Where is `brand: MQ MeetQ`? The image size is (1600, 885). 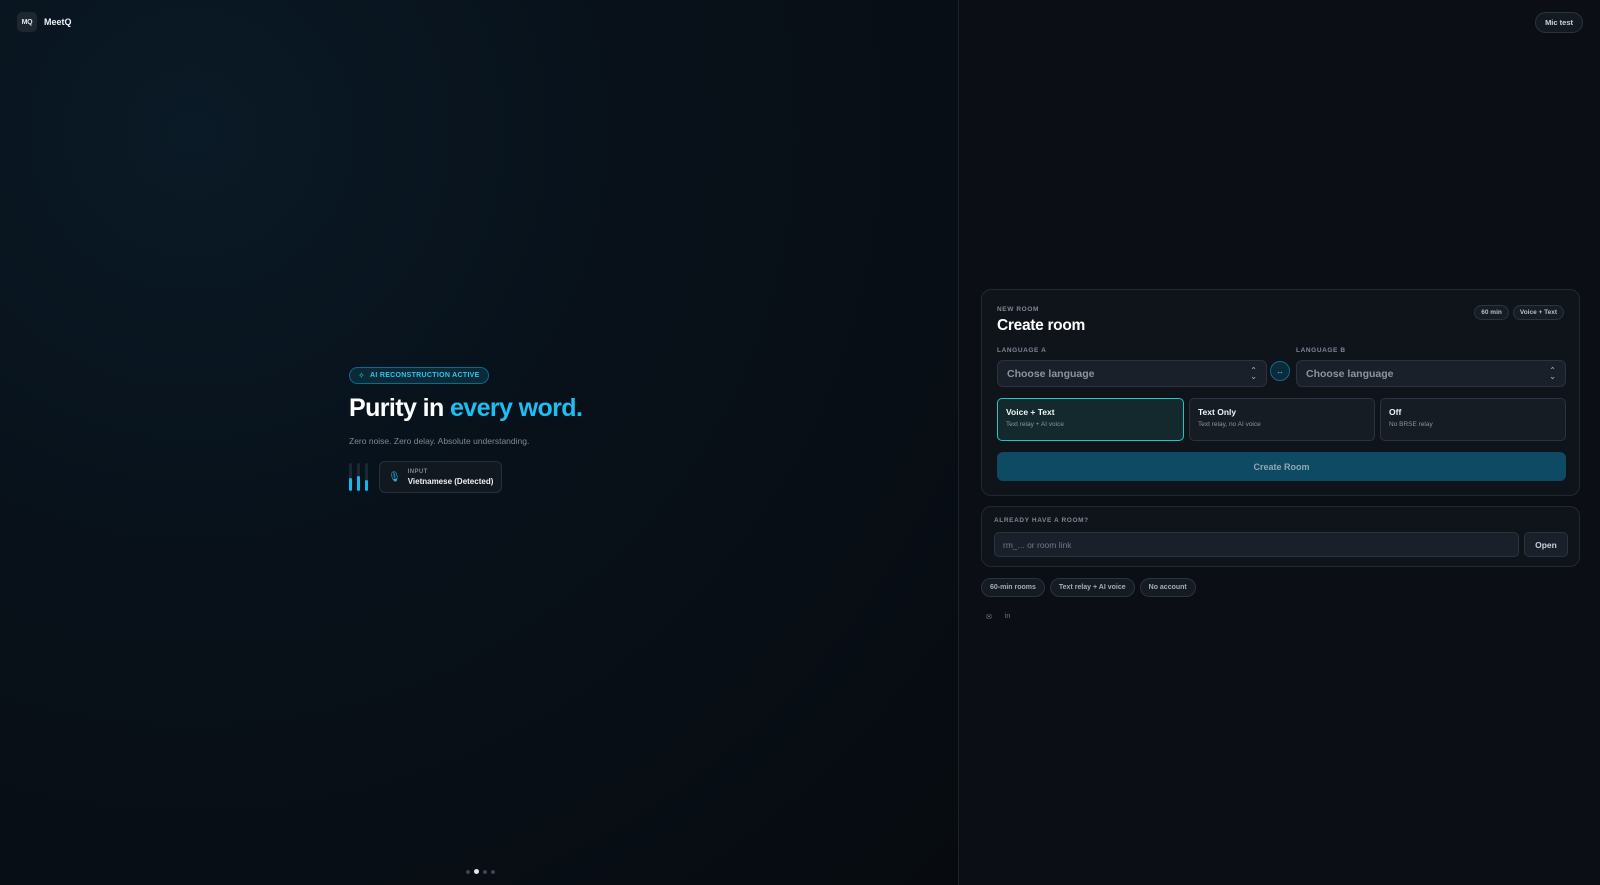
brand: MQ MeetQ is located at coordinates (44, 22).